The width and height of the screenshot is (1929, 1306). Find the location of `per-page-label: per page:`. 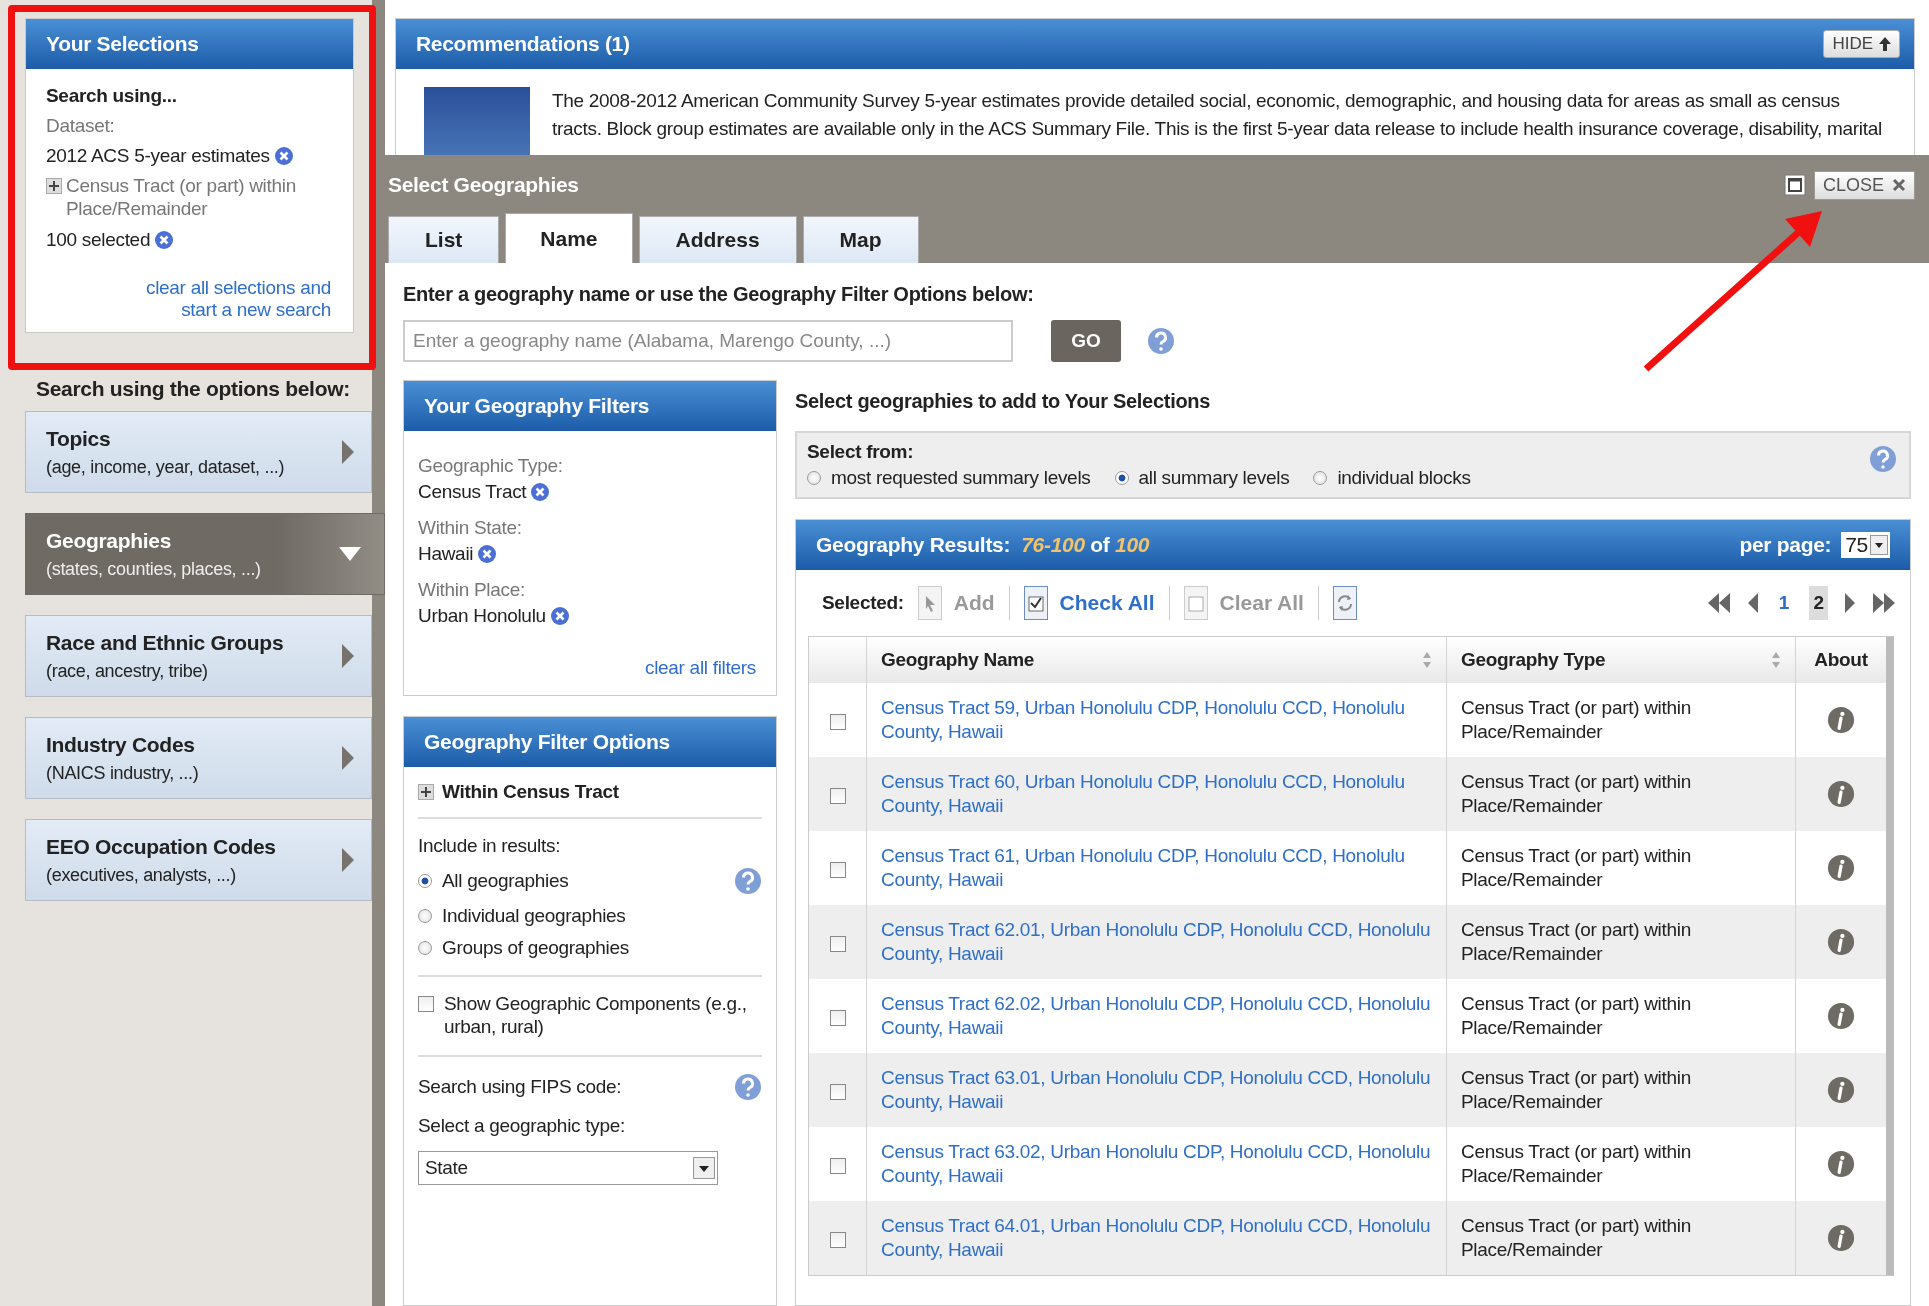

per-page-label: per page: is located at coordinates (1785, 545).